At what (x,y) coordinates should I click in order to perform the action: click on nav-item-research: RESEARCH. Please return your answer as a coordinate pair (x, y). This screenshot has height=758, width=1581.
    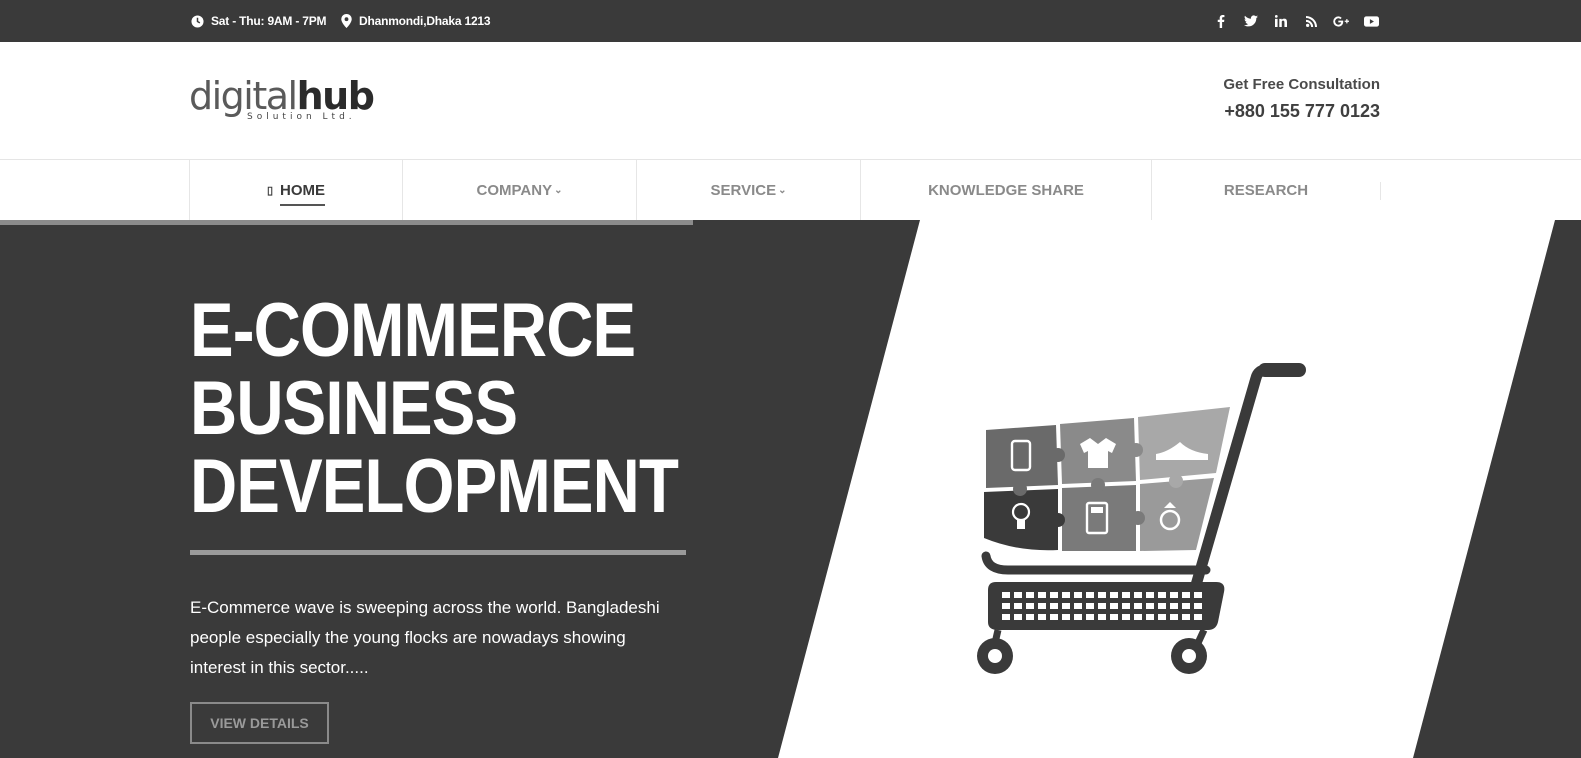
    Looking at the image, I should click on (1265, 190).